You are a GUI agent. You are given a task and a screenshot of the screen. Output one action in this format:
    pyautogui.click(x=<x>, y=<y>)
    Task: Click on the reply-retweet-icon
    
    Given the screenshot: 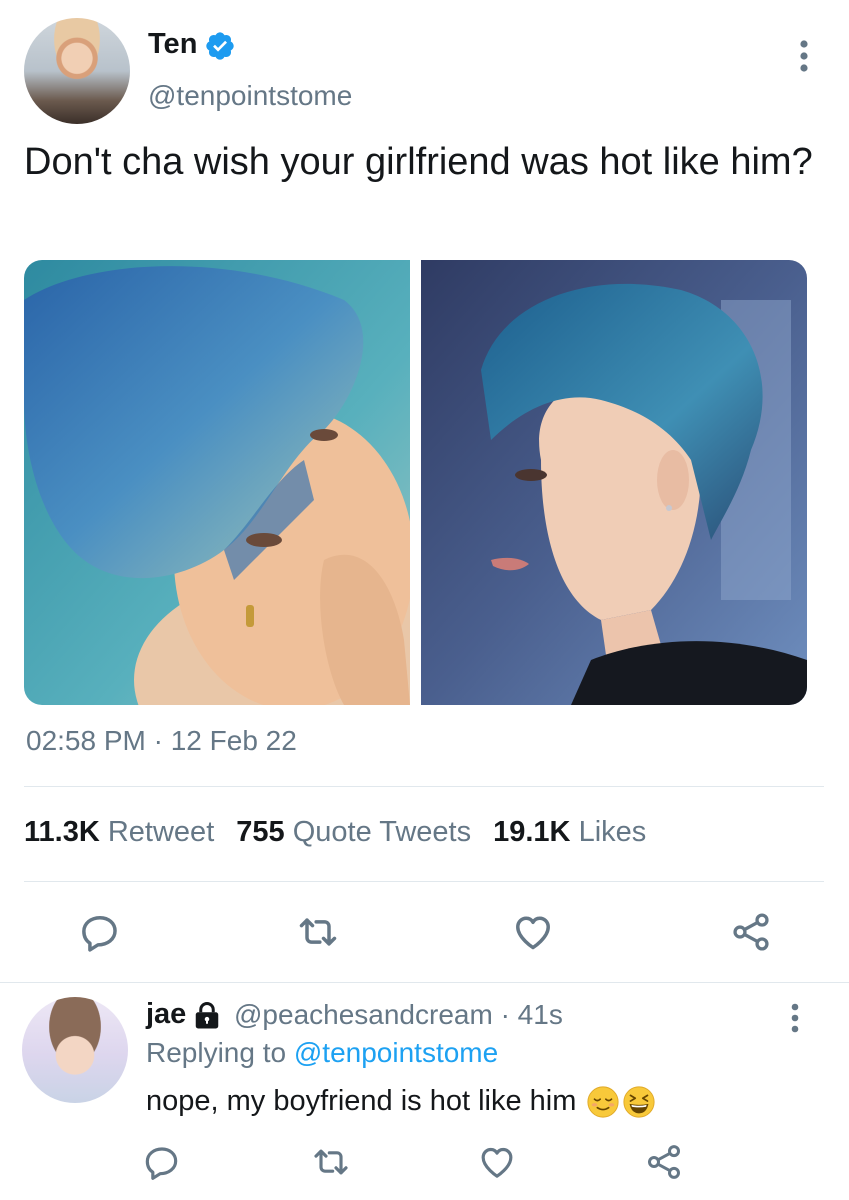 What is the action you would take?
    pyautogui.click(x=331, y=1162)
    